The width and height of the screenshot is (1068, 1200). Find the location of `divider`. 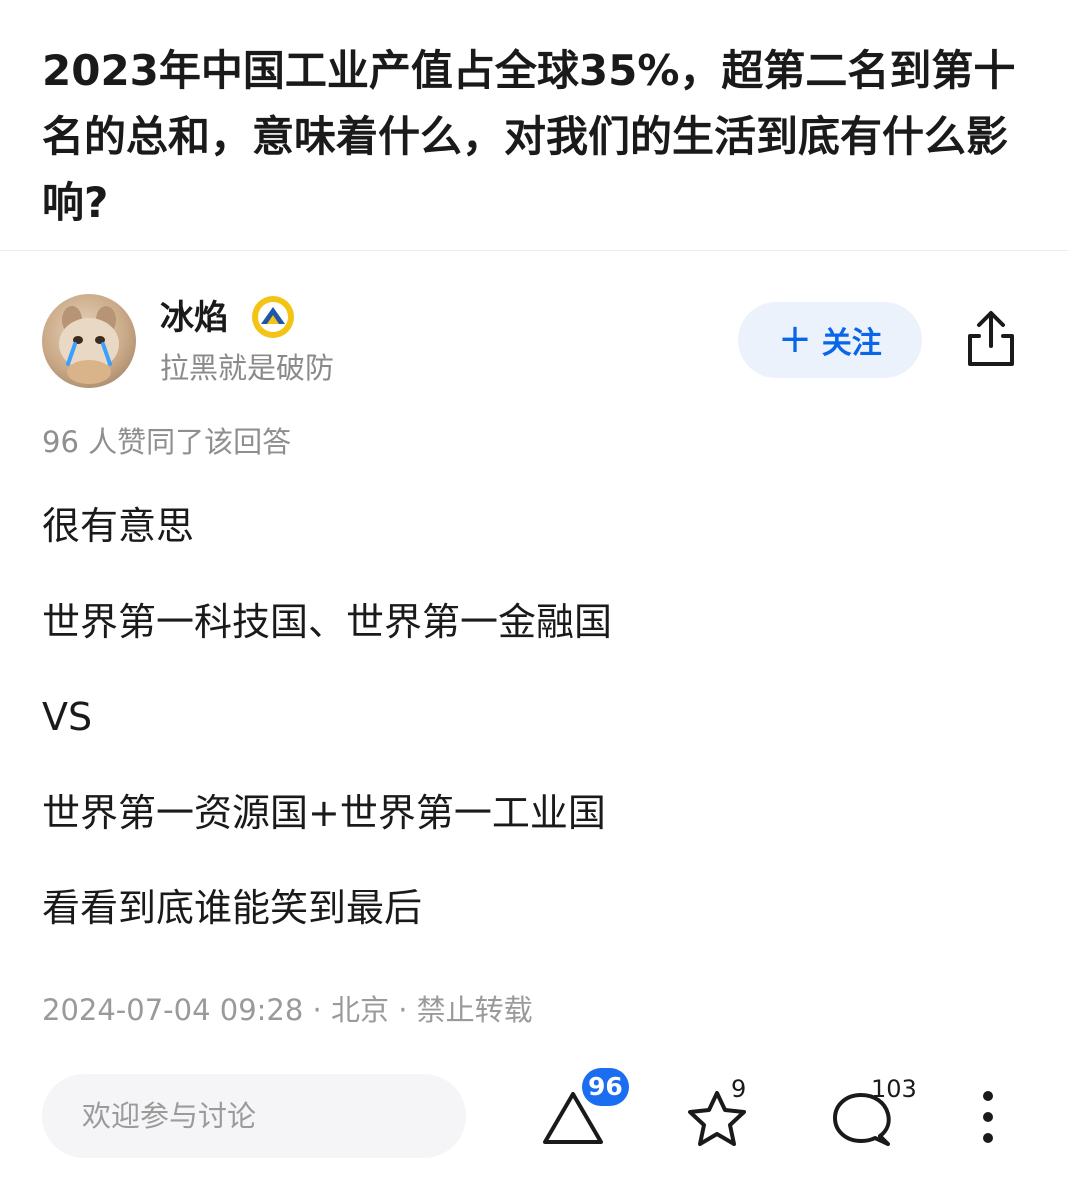

divider is located at coordinates (534, 250).